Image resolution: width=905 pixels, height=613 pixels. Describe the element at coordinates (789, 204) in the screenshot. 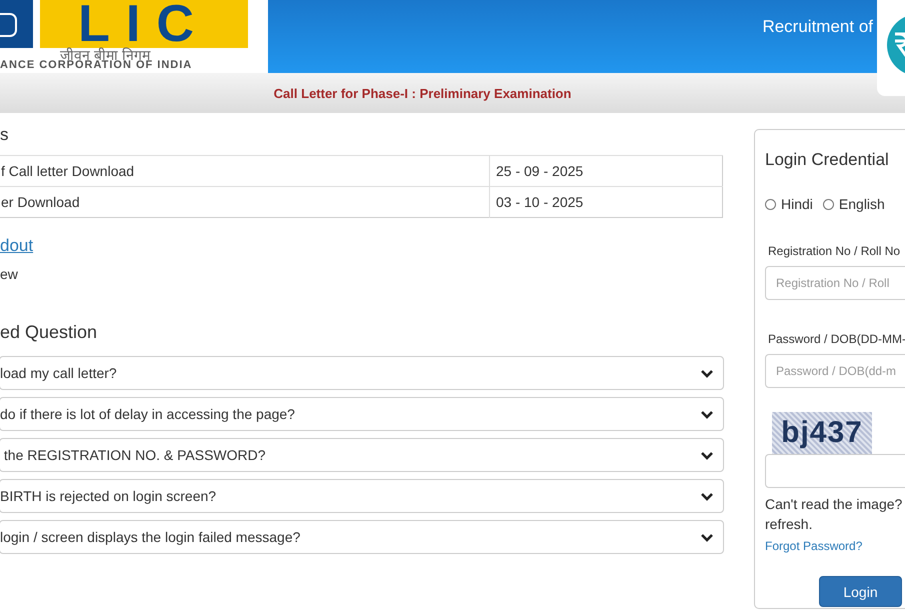

I see `language-option: Hindi` at that location.